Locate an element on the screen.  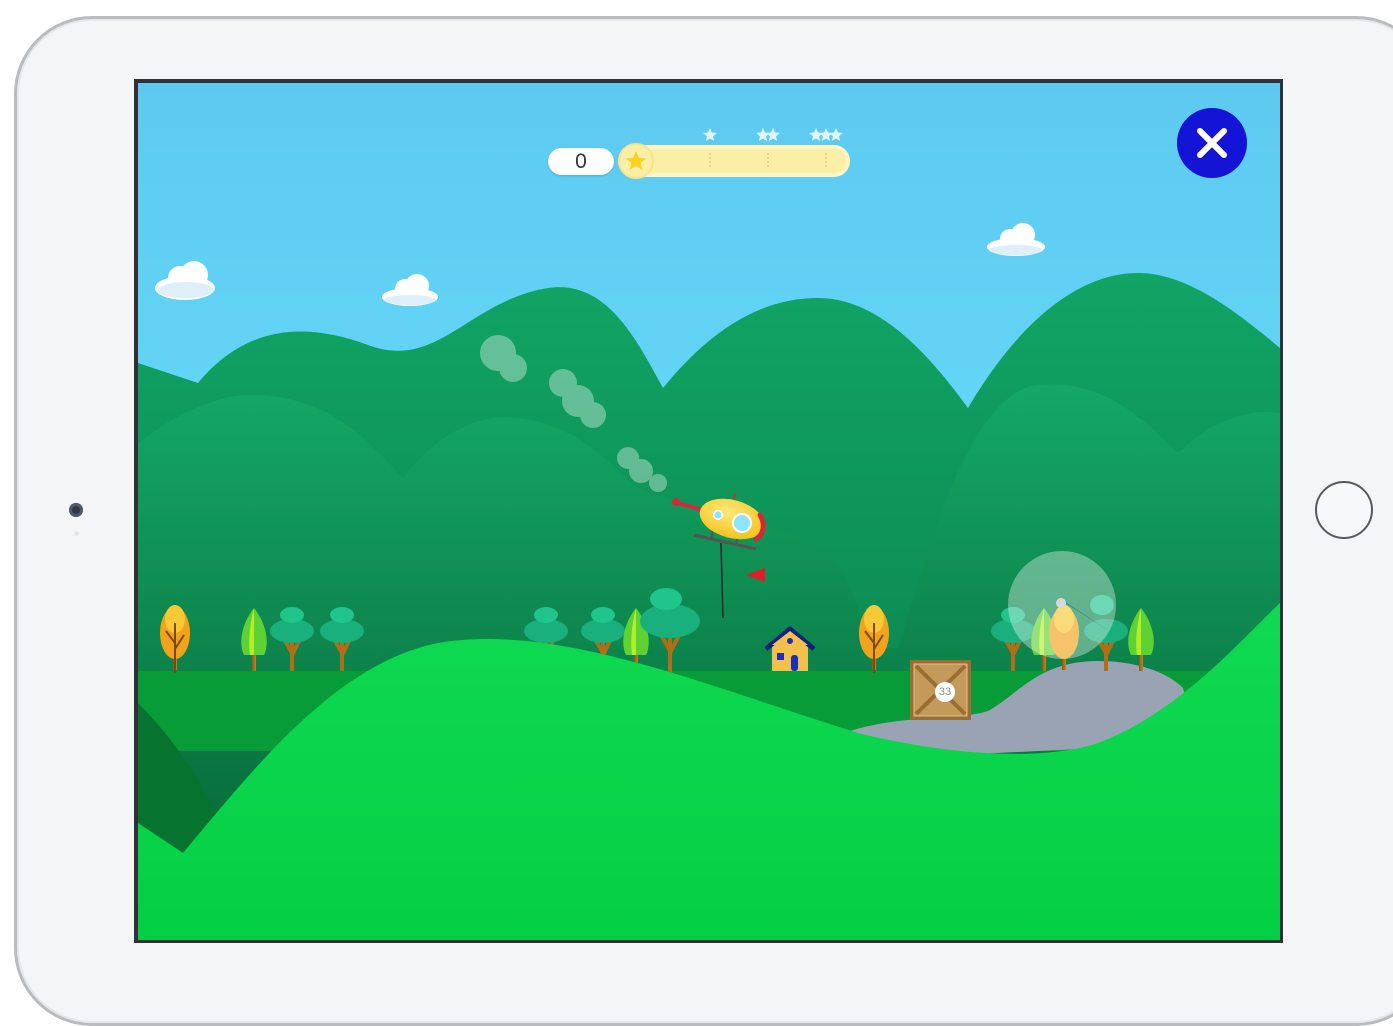
ambient-sensor is located at coordinates (76, 533).